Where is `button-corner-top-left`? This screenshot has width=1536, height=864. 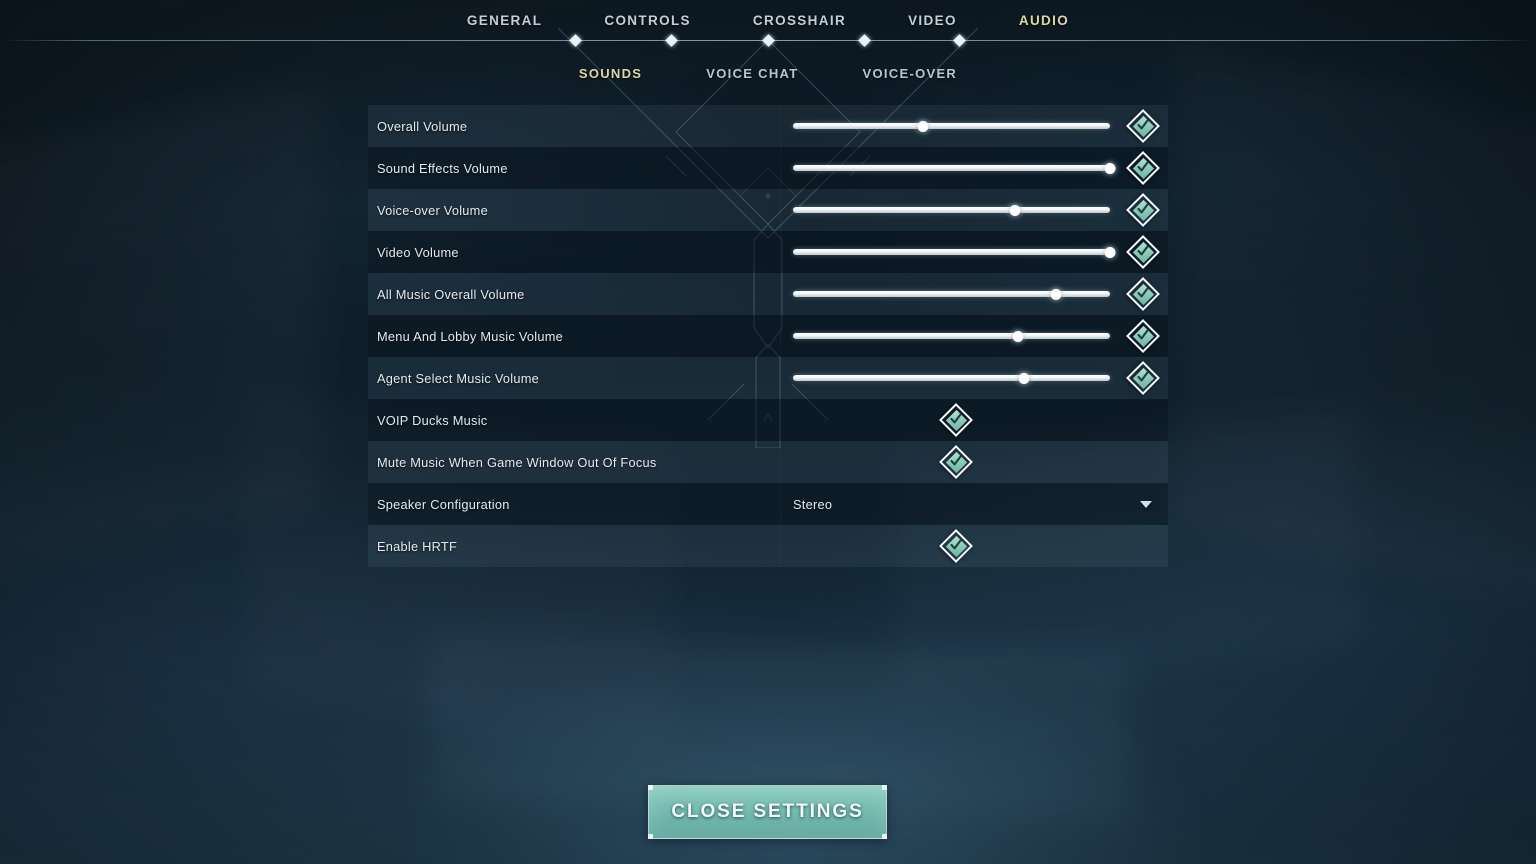
button-corner-top-left is located at coordinates (650, 787).